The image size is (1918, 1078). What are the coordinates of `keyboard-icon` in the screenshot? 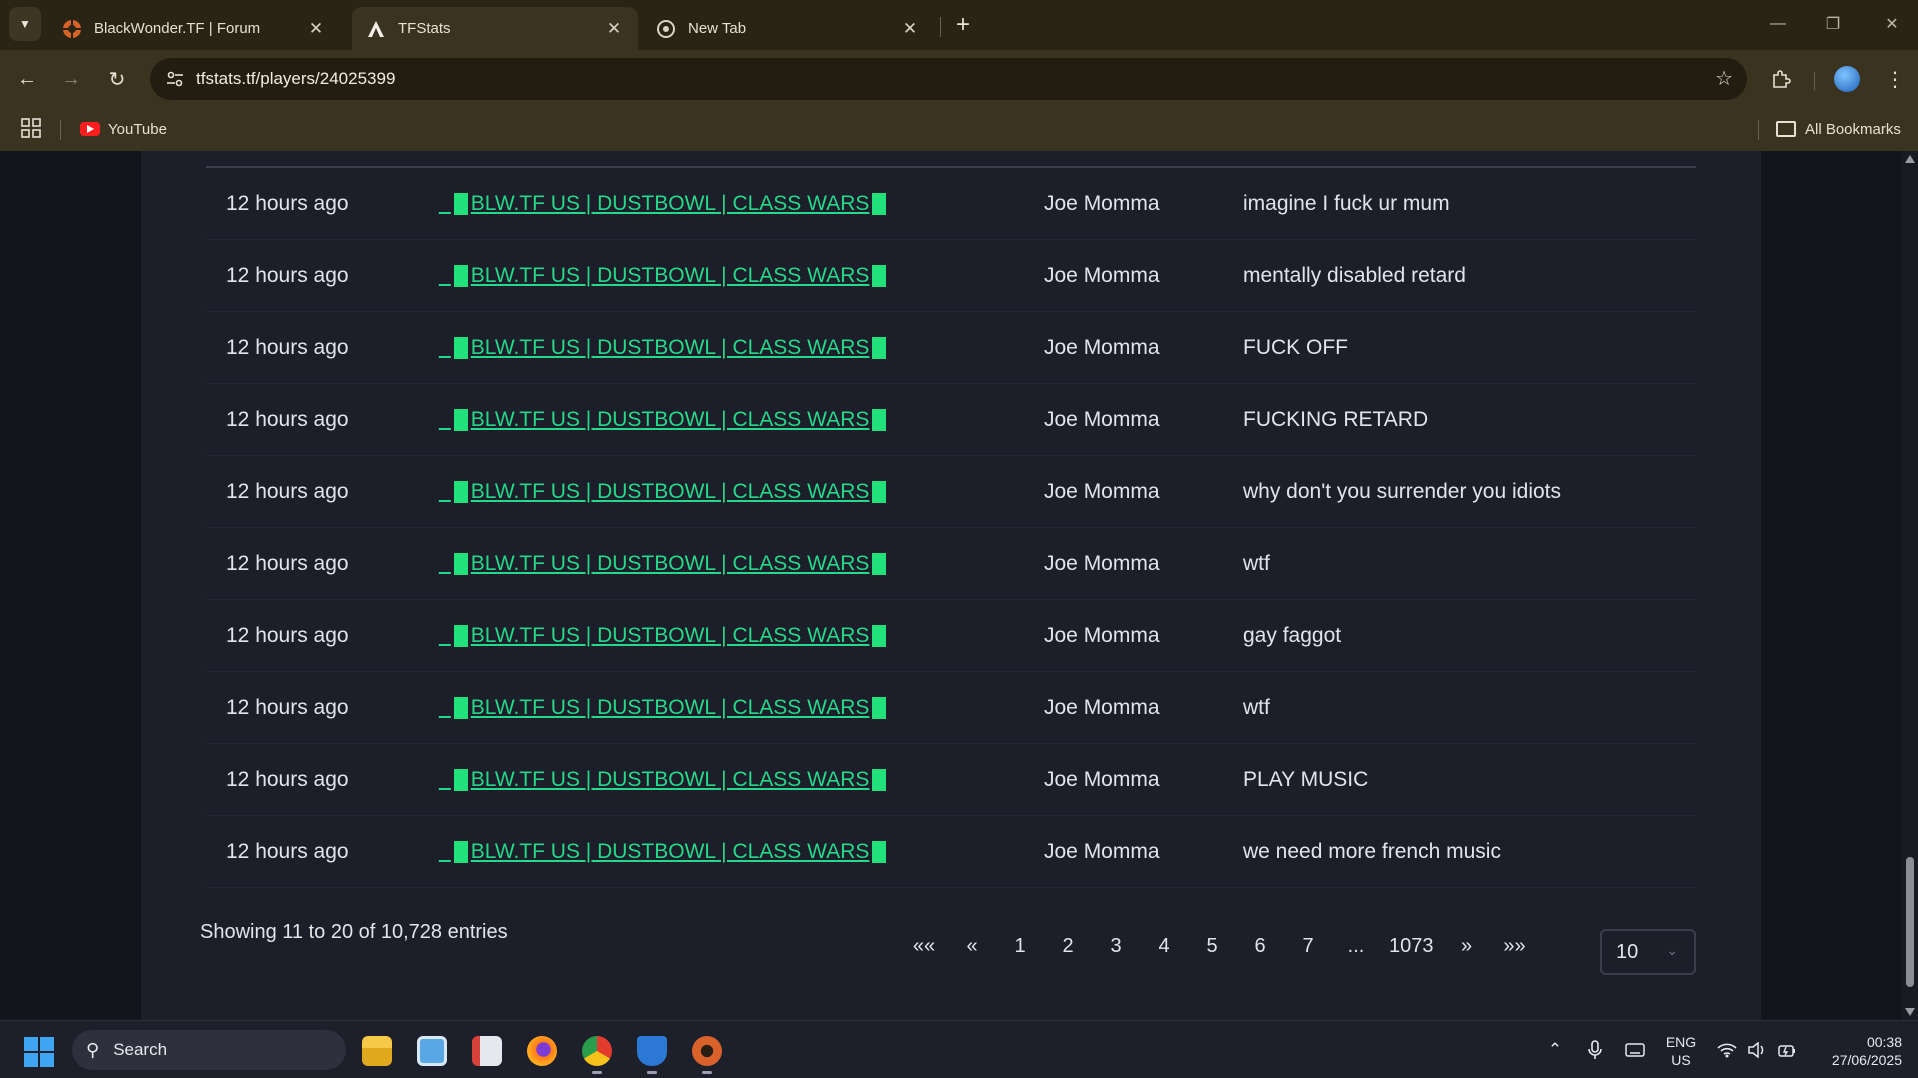 It's located at (1635, 1050).